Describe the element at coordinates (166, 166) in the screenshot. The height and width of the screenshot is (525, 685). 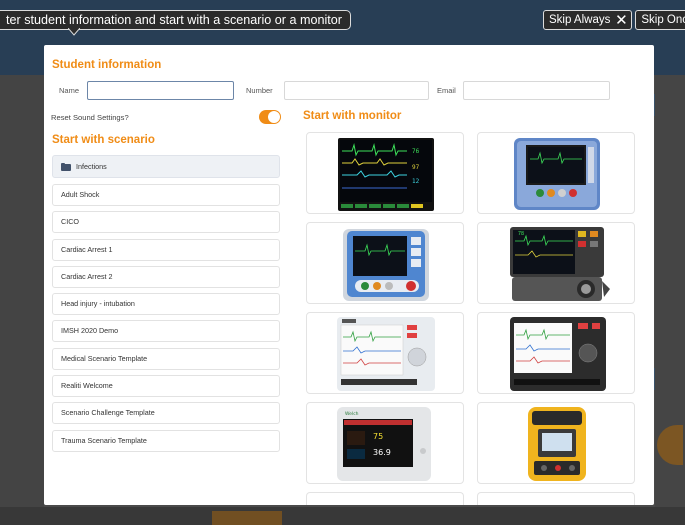
I see `scenario-folder-infections: Infections` at that location.